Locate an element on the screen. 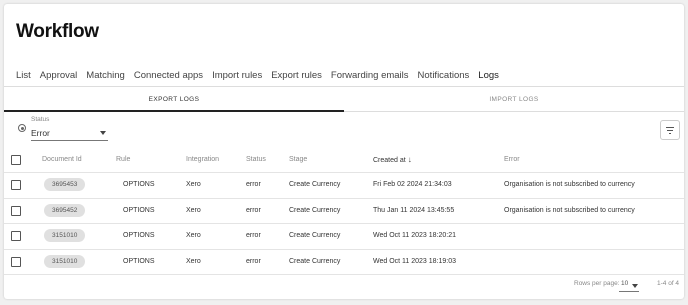  status-select: Error is located at coordinates (69, 133).